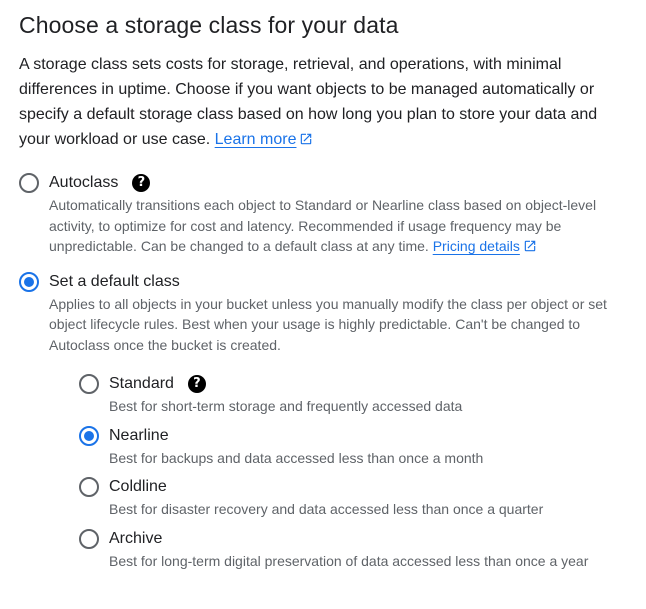 This screenshot has width=646, height=609. What do you see at coordinates (89, 384) in the screenshot?
I see `standard-radio` at bounding box center [89, 384].